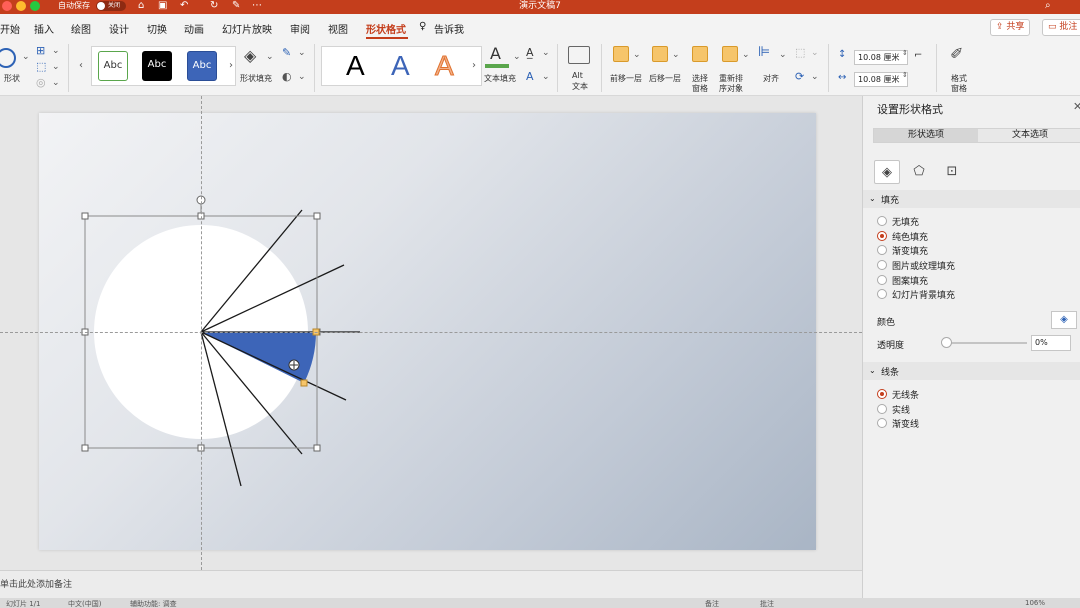 The height and width of the screenshot is (608, 1080). What do you see at coordinates (113, 66) in the screenshot?
I see `style-swatch-outline: Abc` at bounding box center [113, 66].